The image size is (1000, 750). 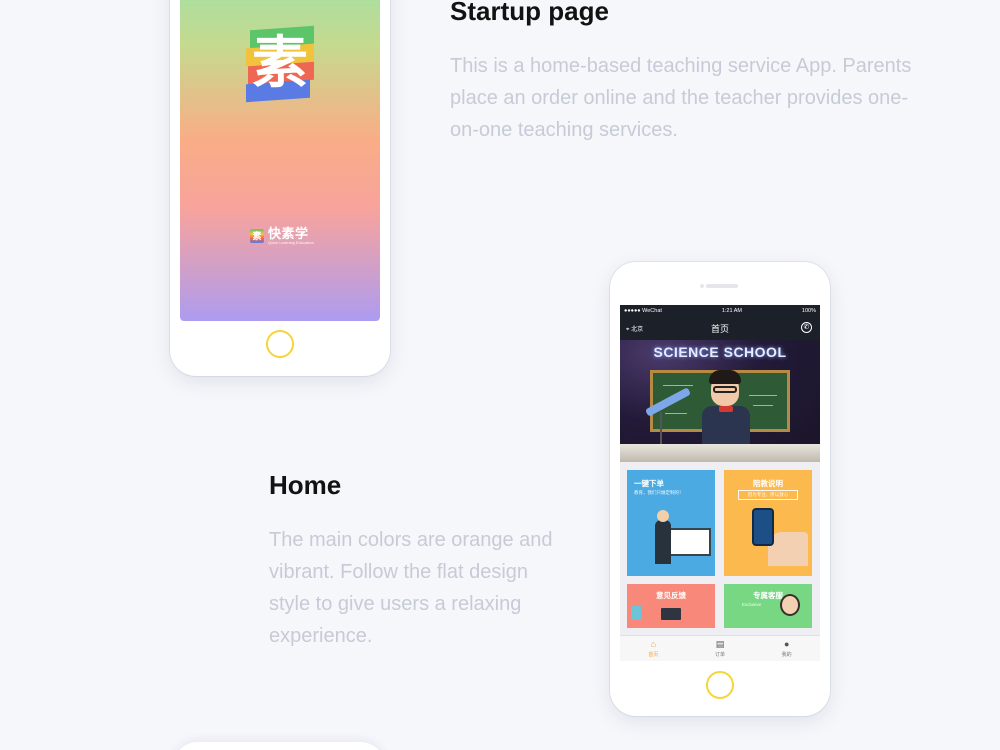 I want to click on order-icon: ▤, so click(x=720, y=644).